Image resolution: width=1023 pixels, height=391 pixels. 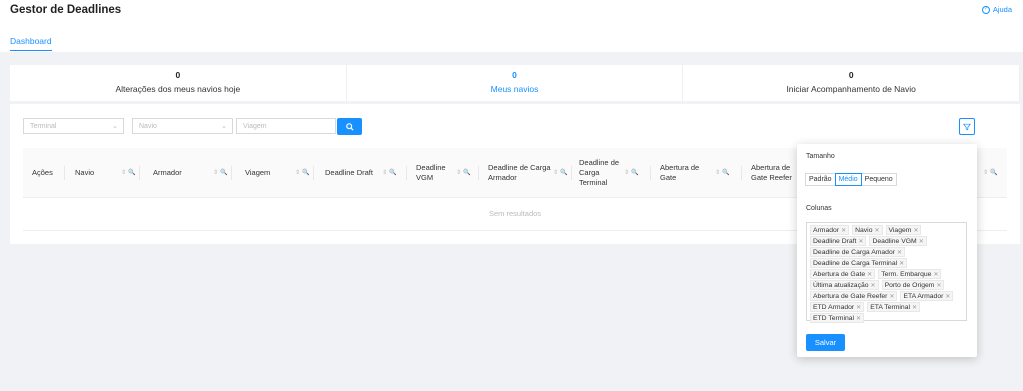 What do you see at coordinates (843, 274) in the screenshot?
I see `column-tag: Abertura de Gate ✕` at bounding box center [843, 274].